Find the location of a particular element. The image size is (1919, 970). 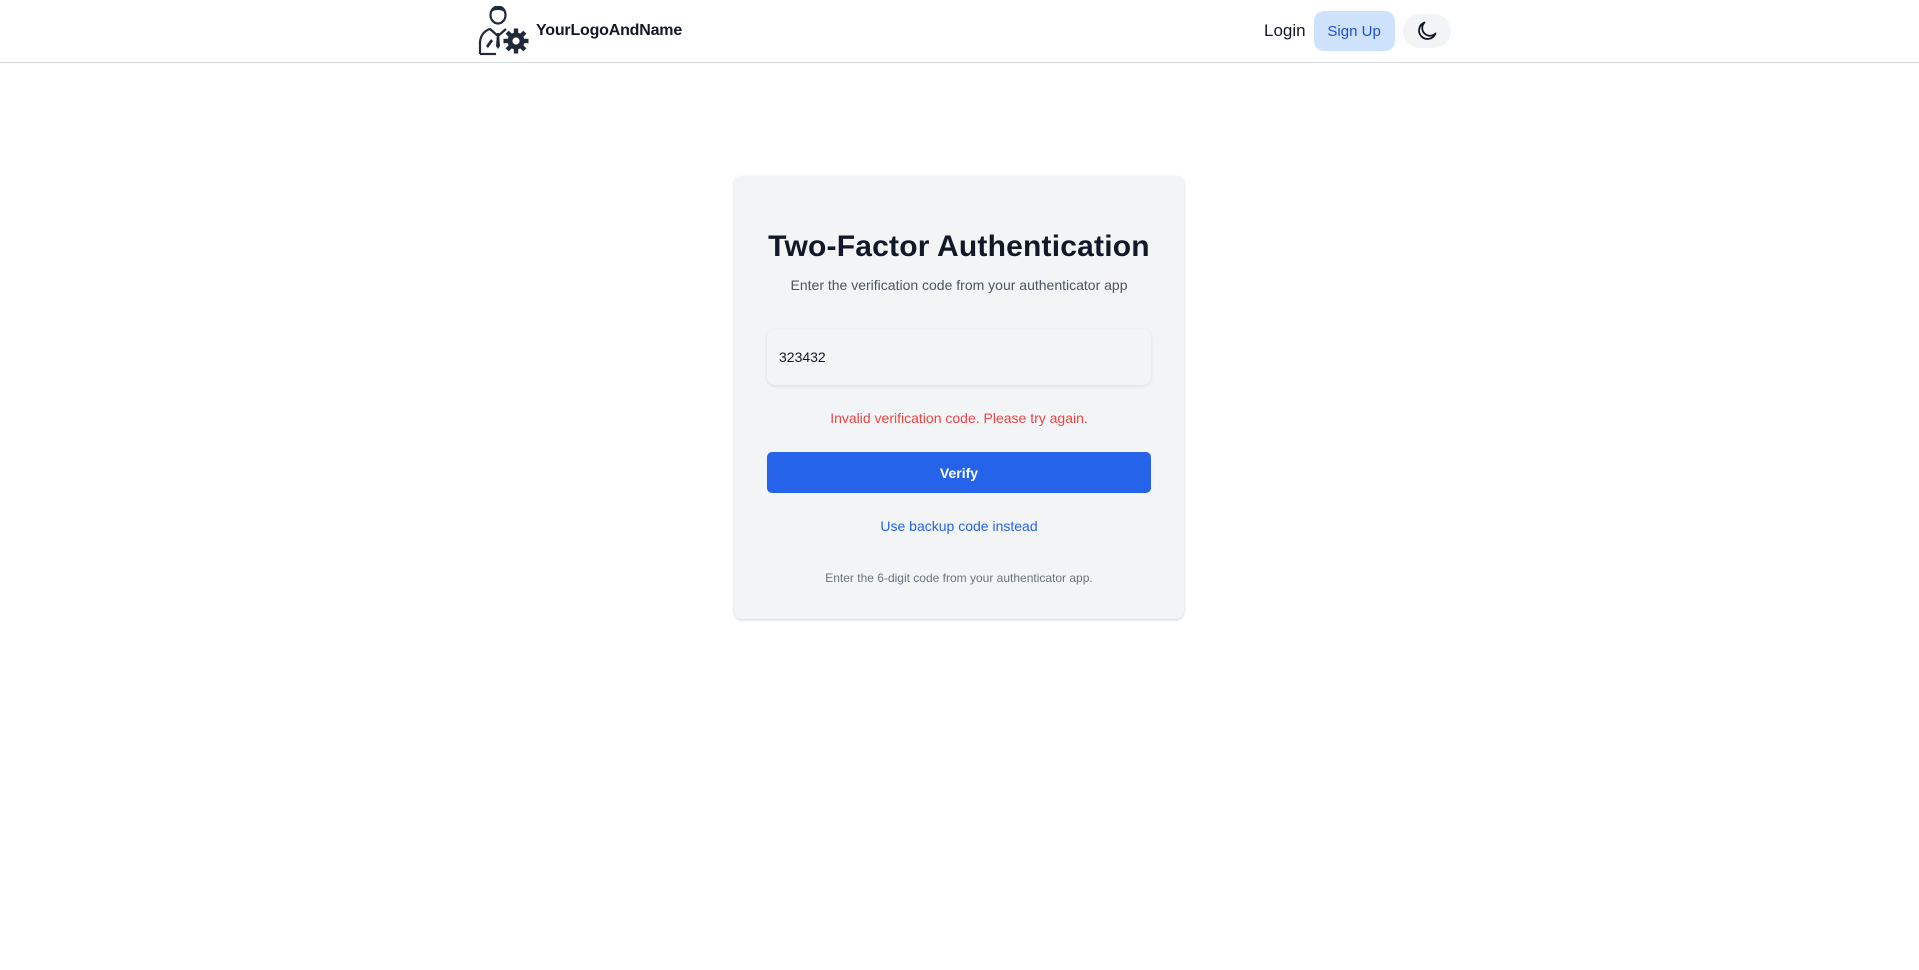

theme-toggle-button is located at coordinates (1426, 31).